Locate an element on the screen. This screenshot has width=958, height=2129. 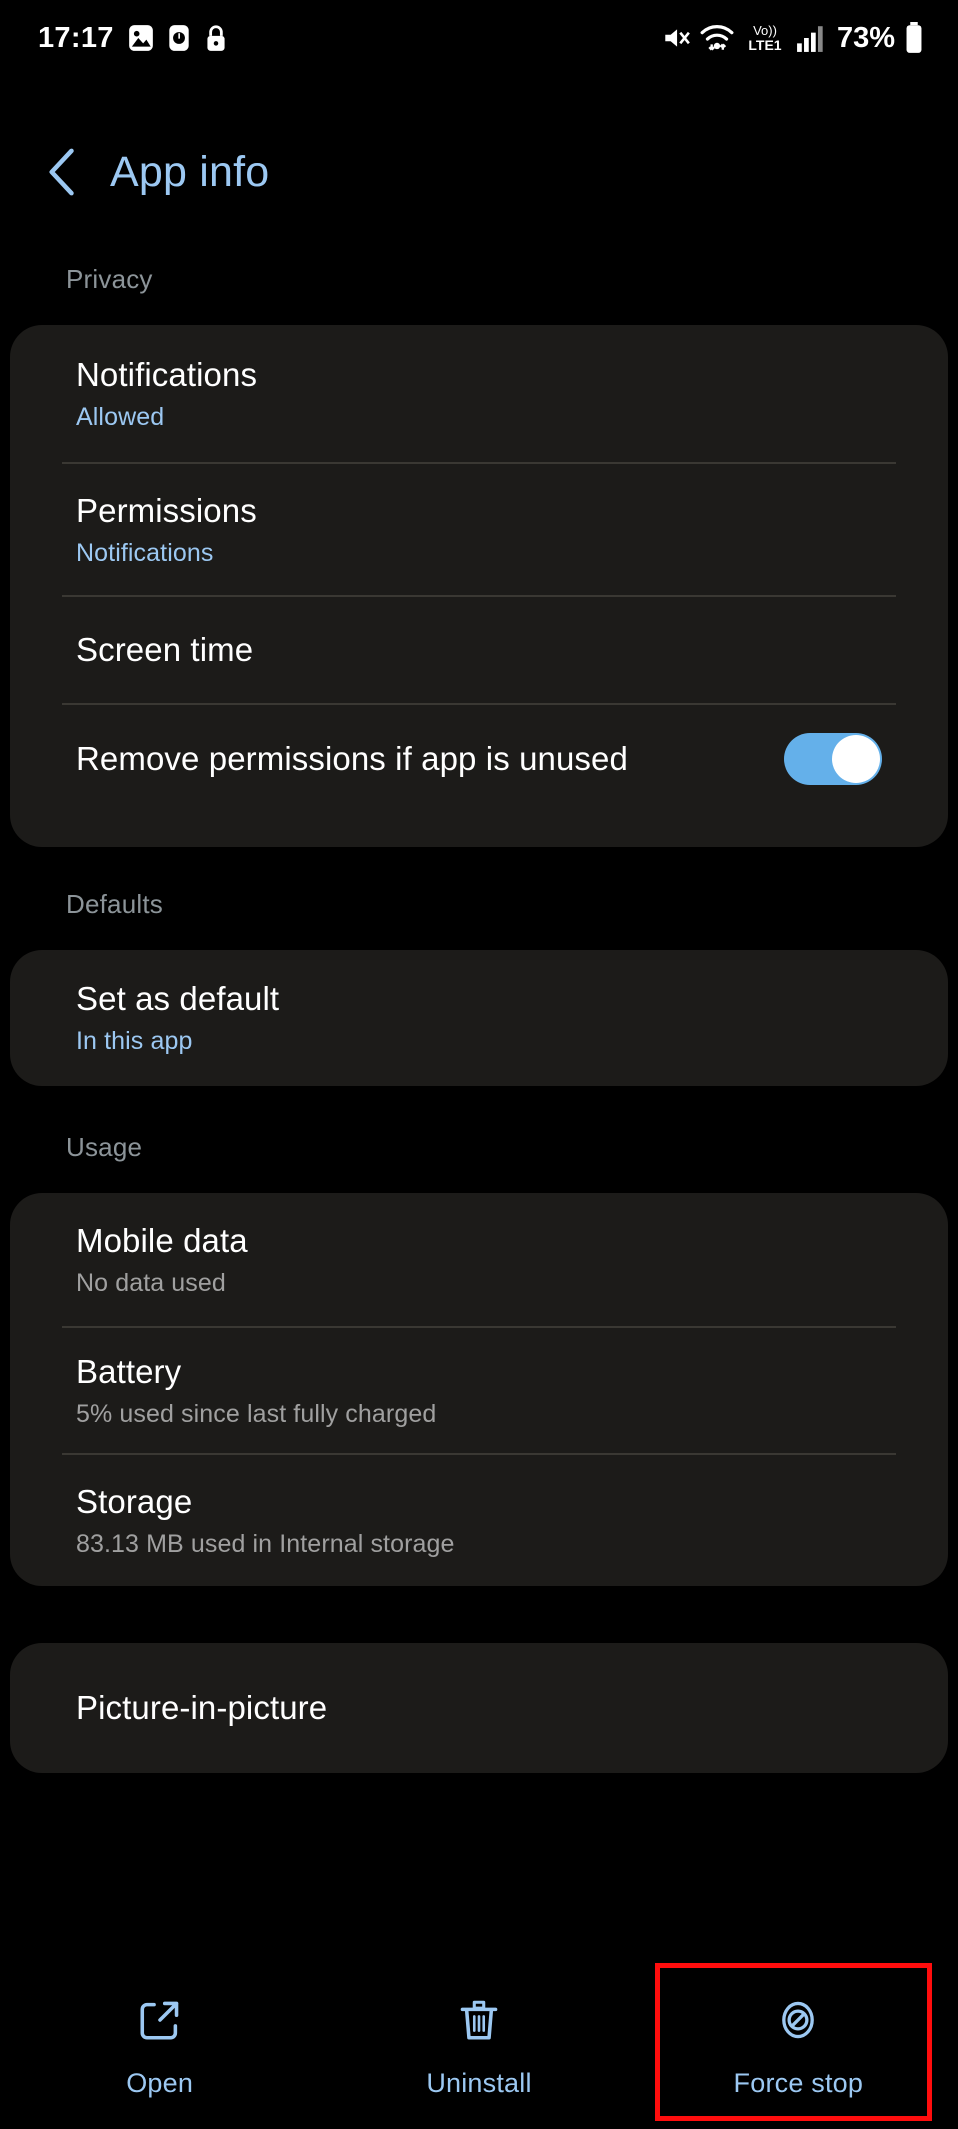
action-label: Force stop is located at coordinates (798, 2082).